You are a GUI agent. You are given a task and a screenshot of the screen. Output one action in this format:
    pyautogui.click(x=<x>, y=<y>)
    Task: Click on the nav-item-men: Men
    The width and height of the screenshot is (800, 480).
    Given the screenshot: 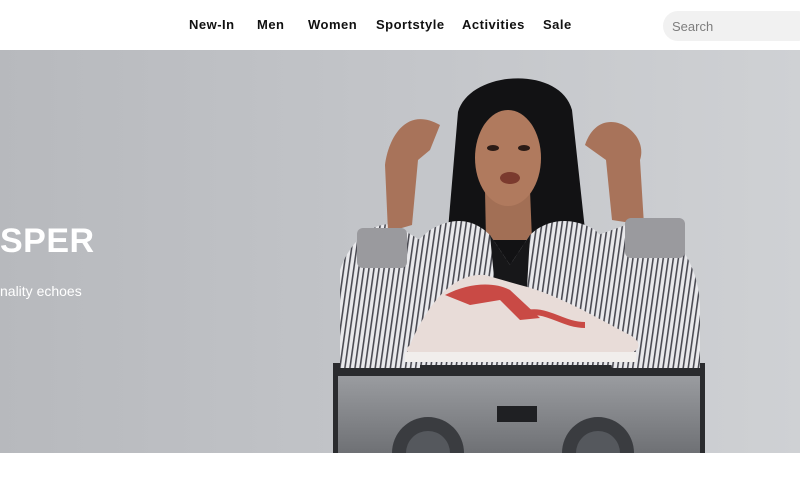 What is the action you would take?
    pyautogui.click(x=271, y=24)
    